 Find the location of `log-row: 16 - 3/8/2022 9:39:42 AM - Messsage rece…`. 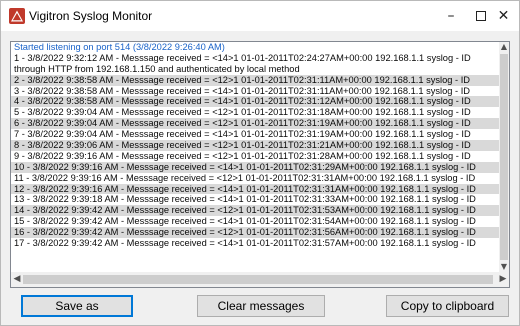

log-row: 16 - 3/8/2022 9:39:42 AM - Messsage rece… is located at coordinates (255, 233).